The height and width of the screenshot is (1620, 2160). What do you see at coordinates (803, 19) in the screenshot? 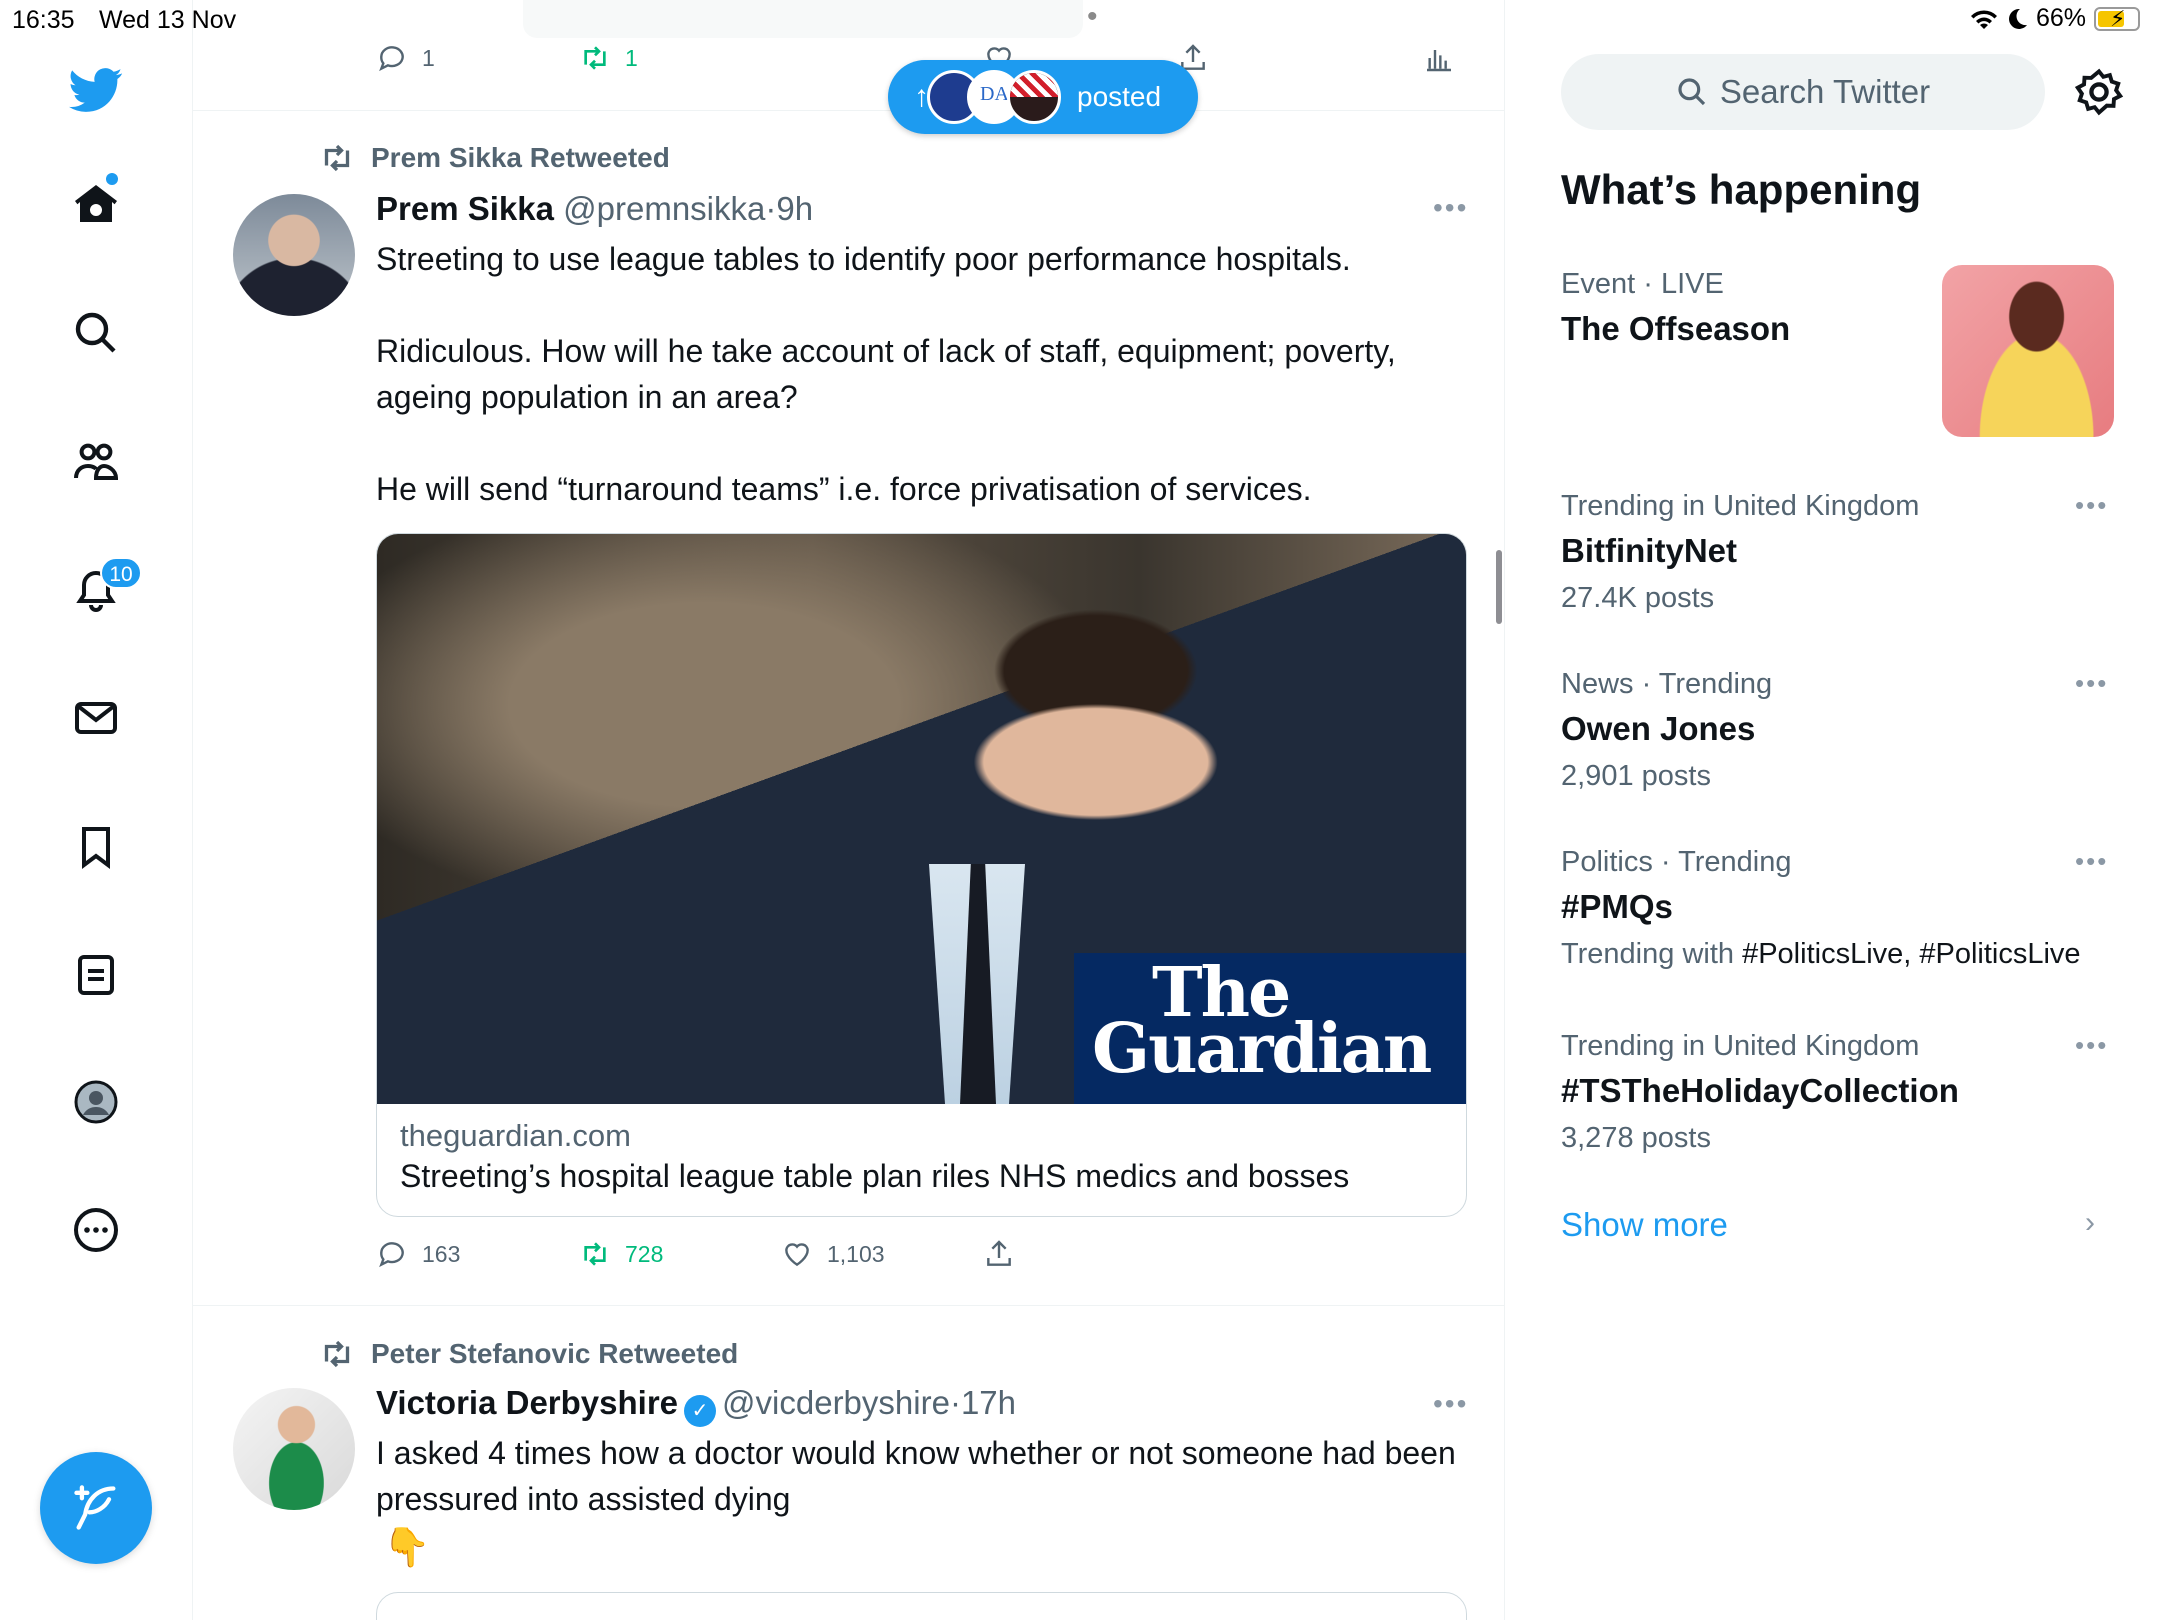
I see `previous-tweet-media-edge` at bounding box center [803, 19].